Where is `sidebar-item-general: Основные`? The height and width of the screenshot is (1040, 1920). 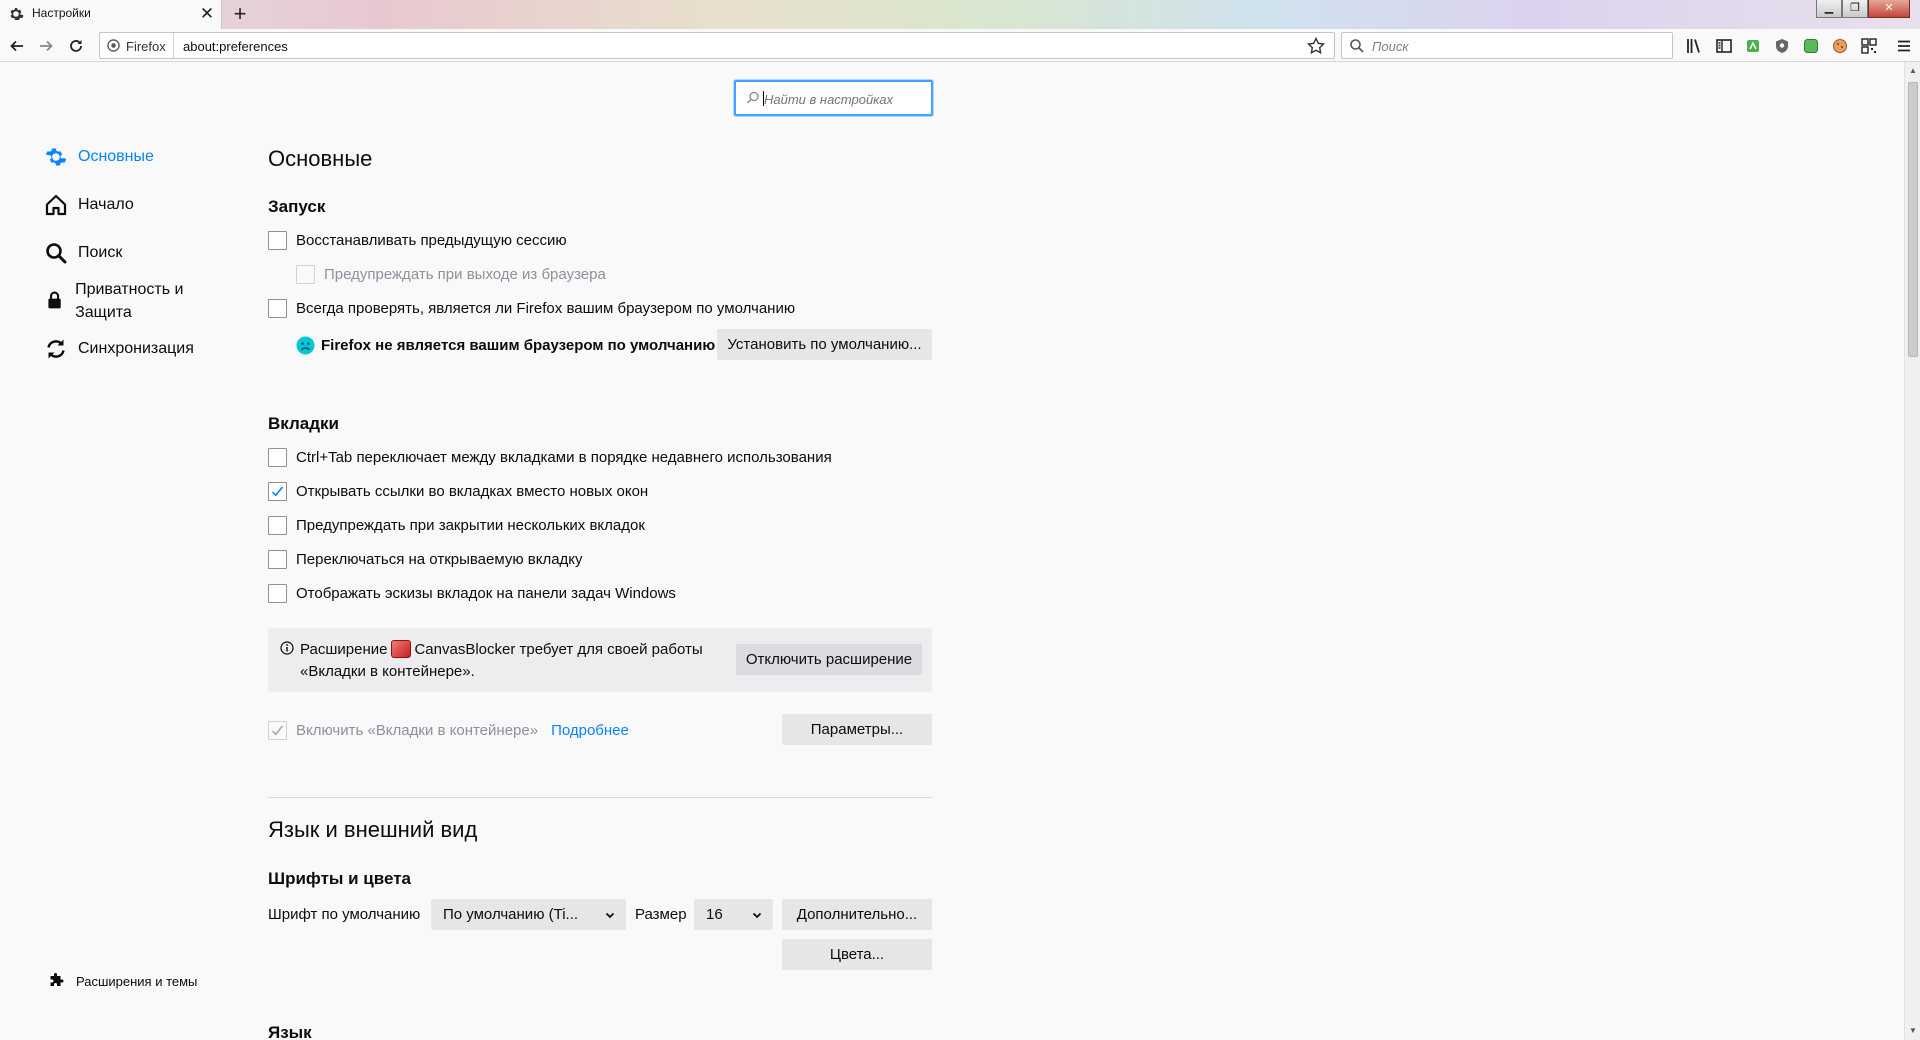
sidebar-item-general: Основные is located at coordinates (99, 157).